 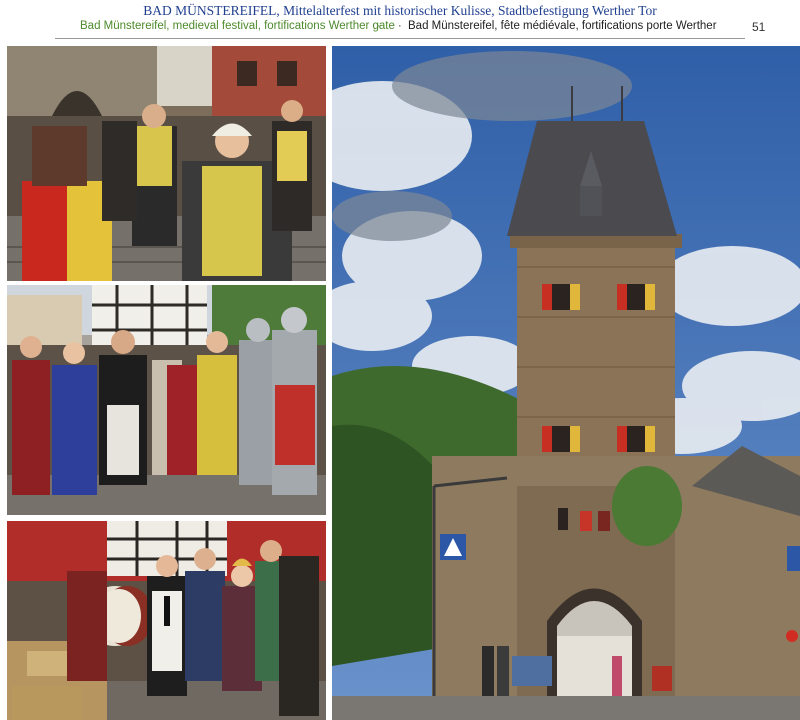 I want to click on costumed-group-photo, so click(x=166, y=400).